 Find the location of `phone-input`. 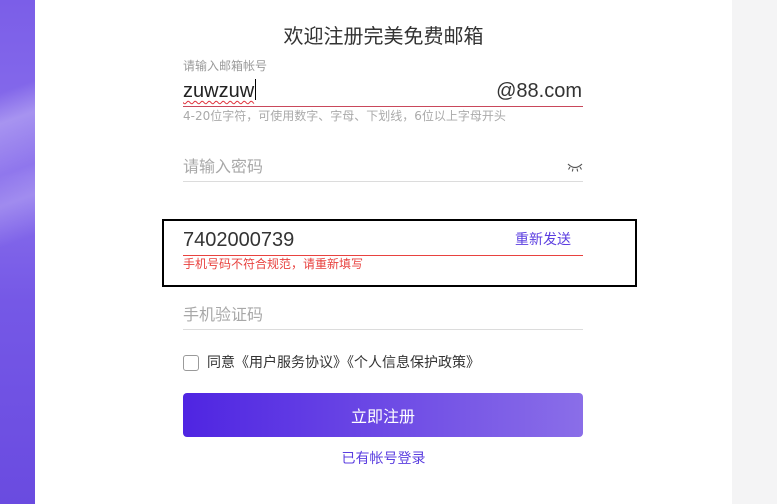

phone-input is located at coordinates (343, 240).